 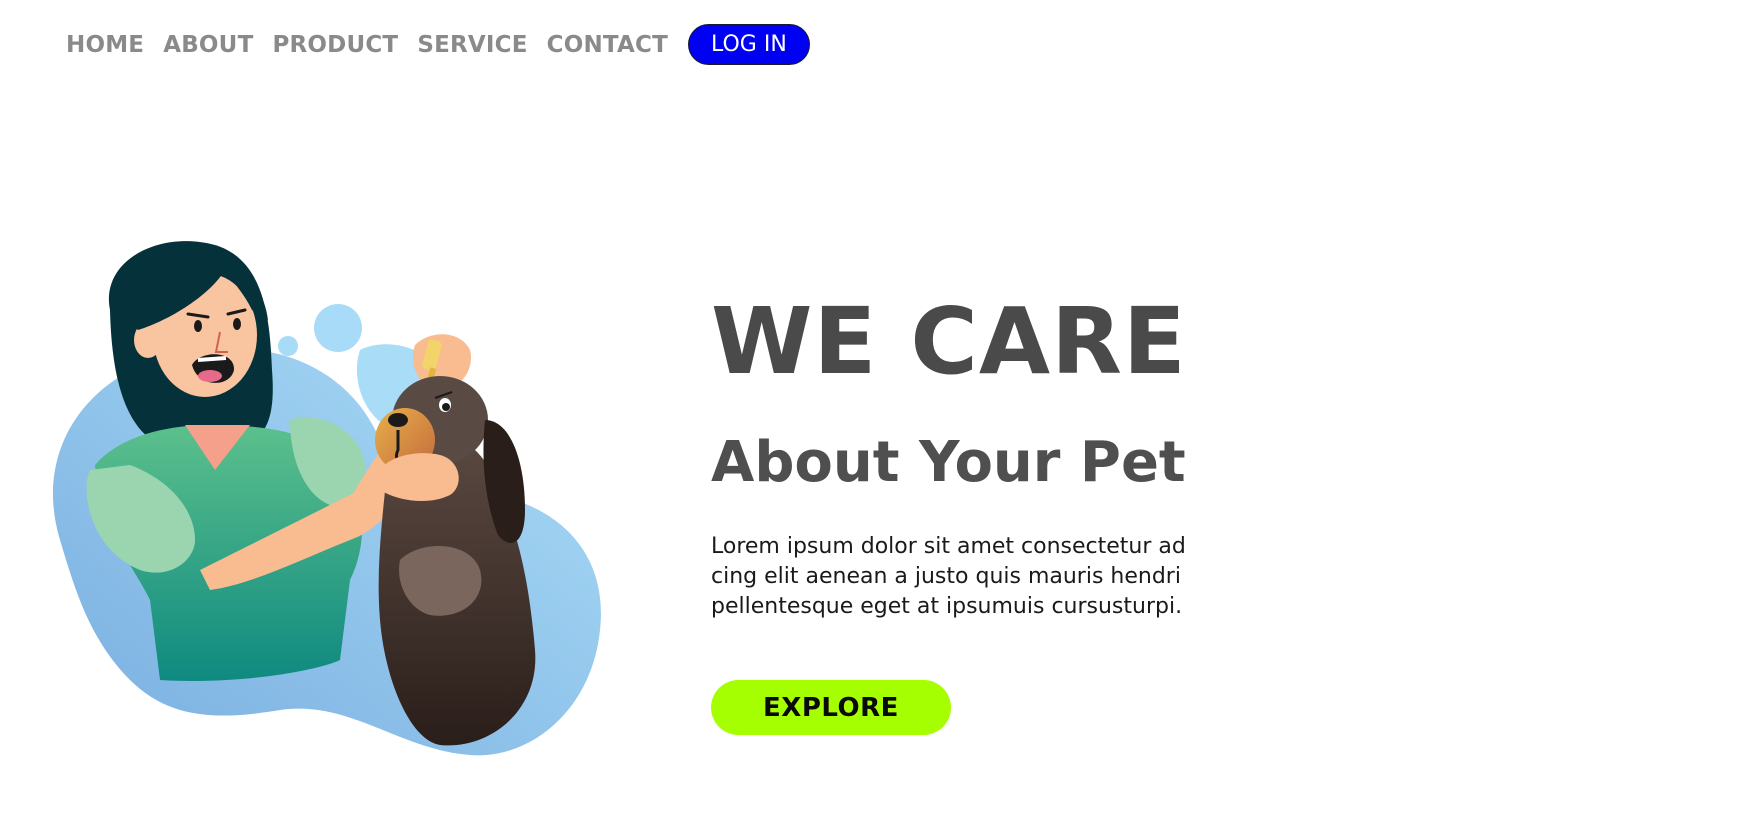 I want to click on hero-title: WE CARE, so click(x=949, y=341).